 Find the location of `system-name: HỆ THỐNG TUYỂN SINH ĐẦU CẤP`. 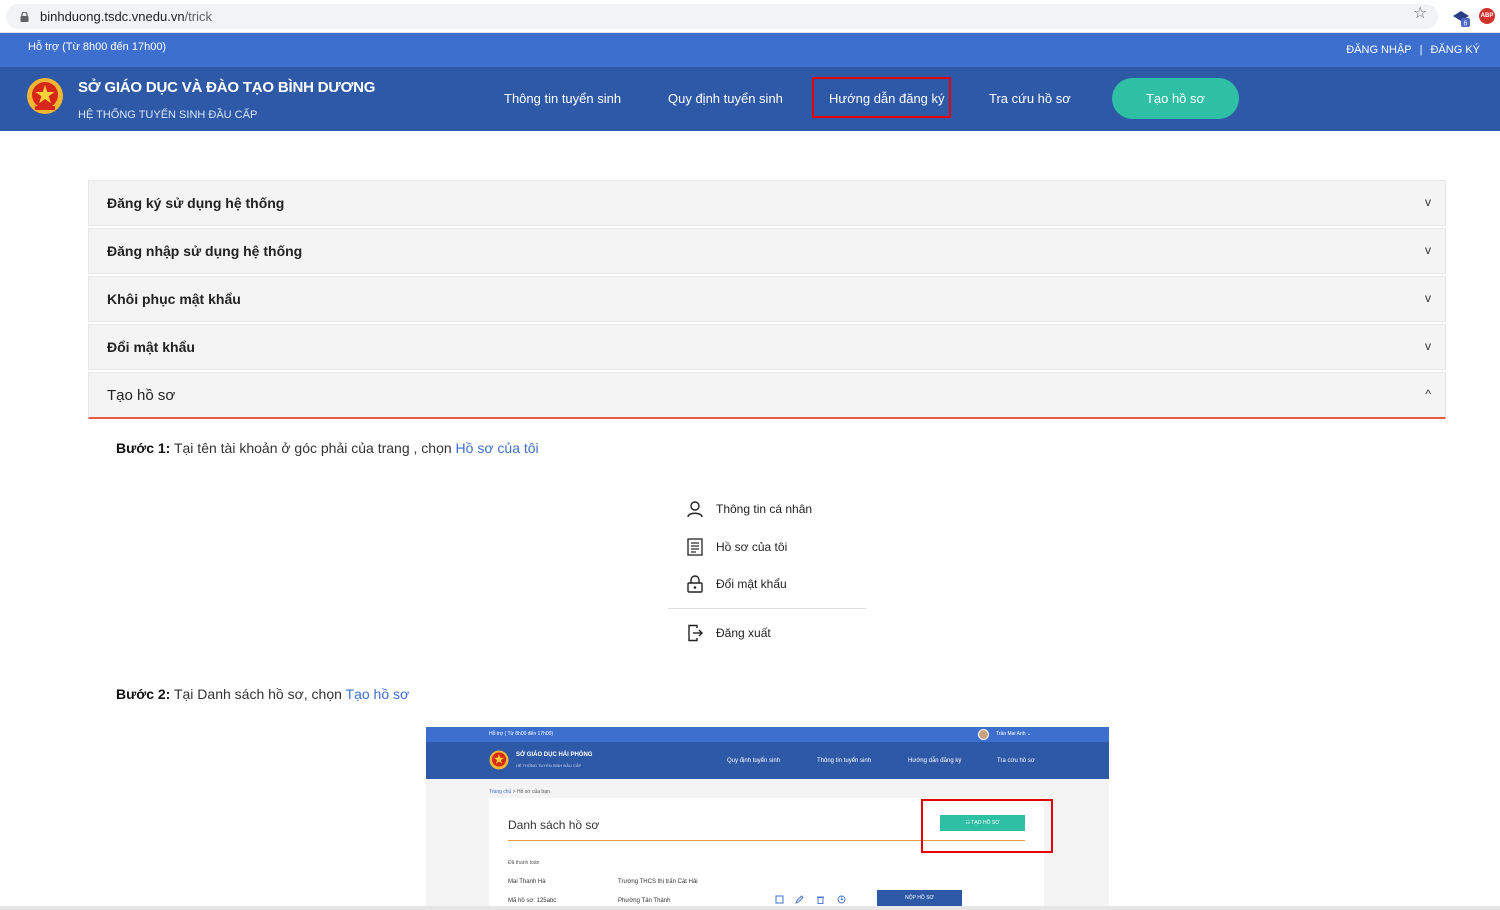

system-name: HỆ THỐNG TUYỂN SINH ĐẦU CẤP is located at coordinates (168, 115).